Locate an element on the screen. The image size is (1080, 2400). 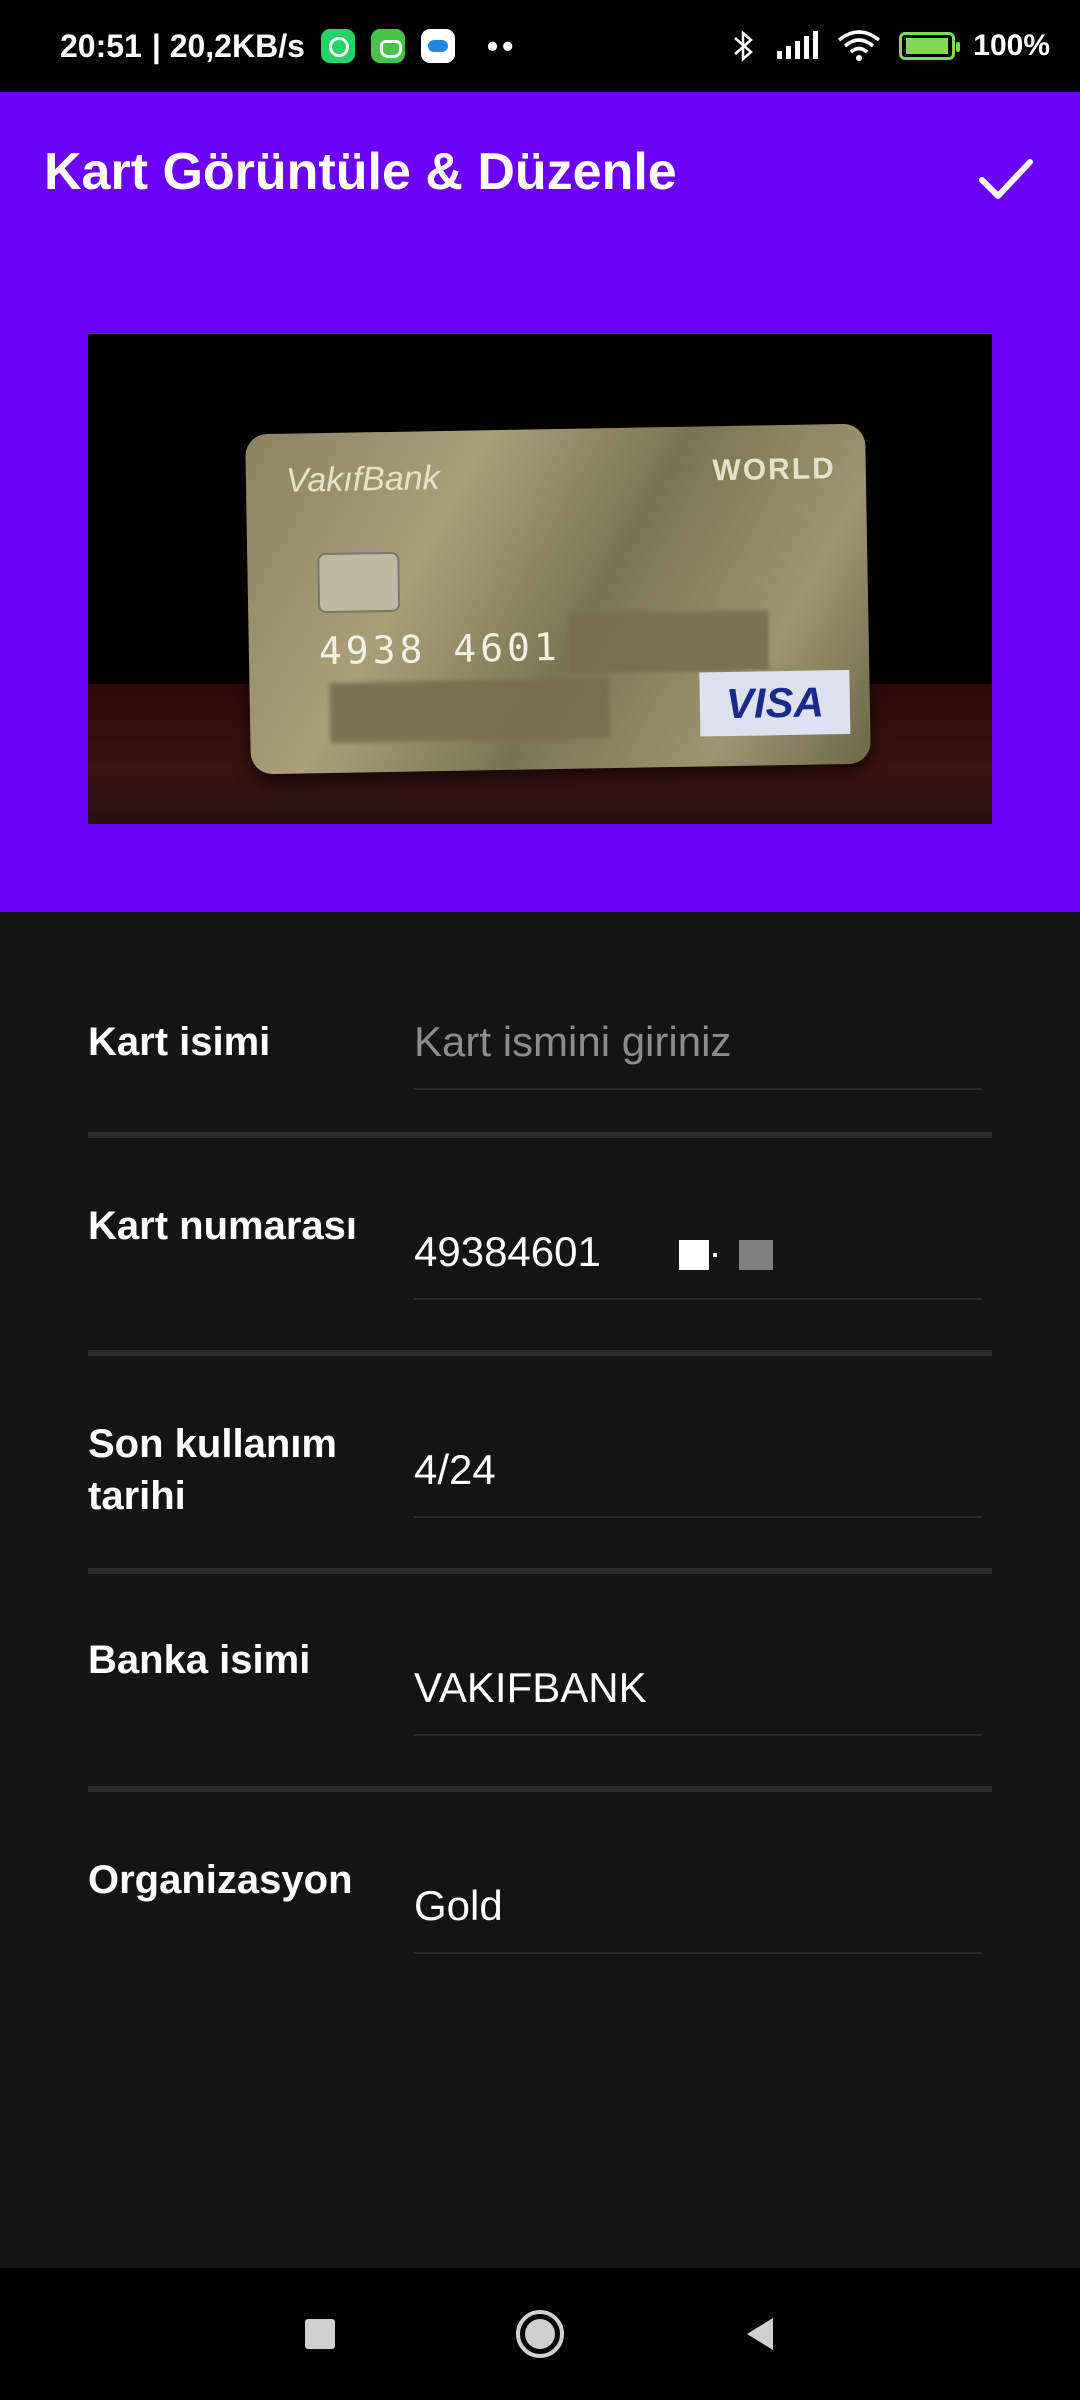
card-number-value: 49384601 is located at coordinates (507, 1251).